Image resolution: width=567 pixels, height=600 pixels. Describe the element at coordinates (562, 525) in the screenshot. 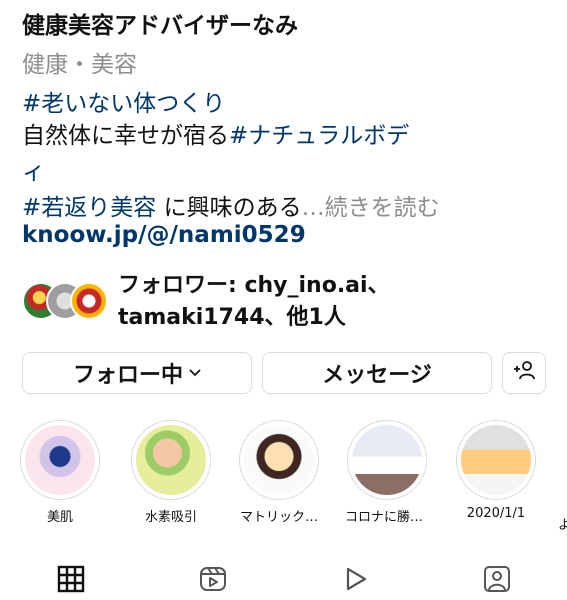

I see `highlight-label-partial: よ` at that location.